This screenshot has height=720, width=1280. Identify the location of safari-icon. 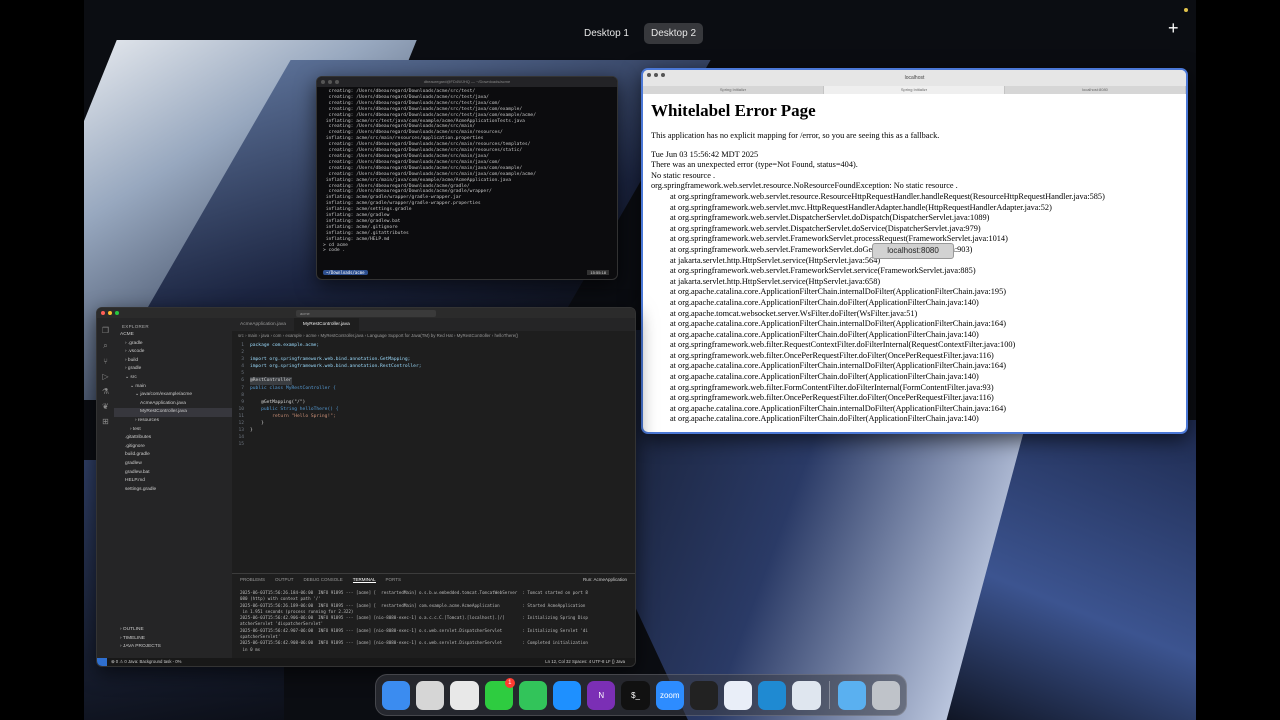
(567, 695).